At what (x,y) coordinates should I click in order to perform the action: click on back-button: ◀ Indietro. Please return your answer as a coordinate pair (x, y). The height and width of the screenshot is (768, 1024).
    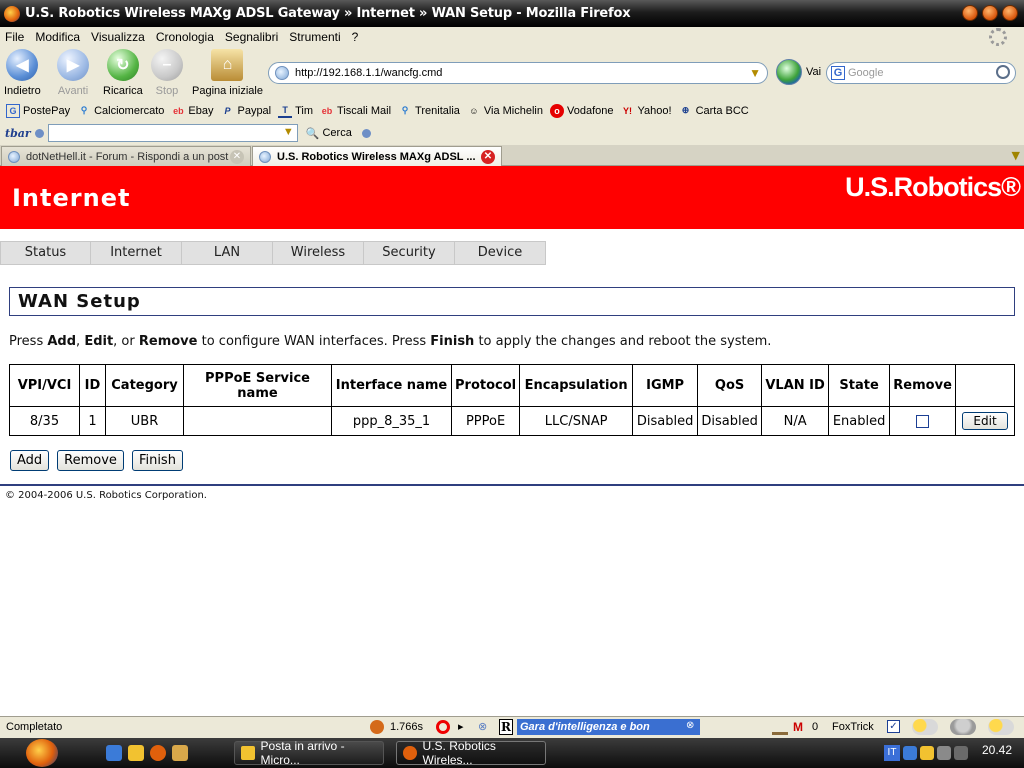
    Looking at the image, I should click on (22, 73).